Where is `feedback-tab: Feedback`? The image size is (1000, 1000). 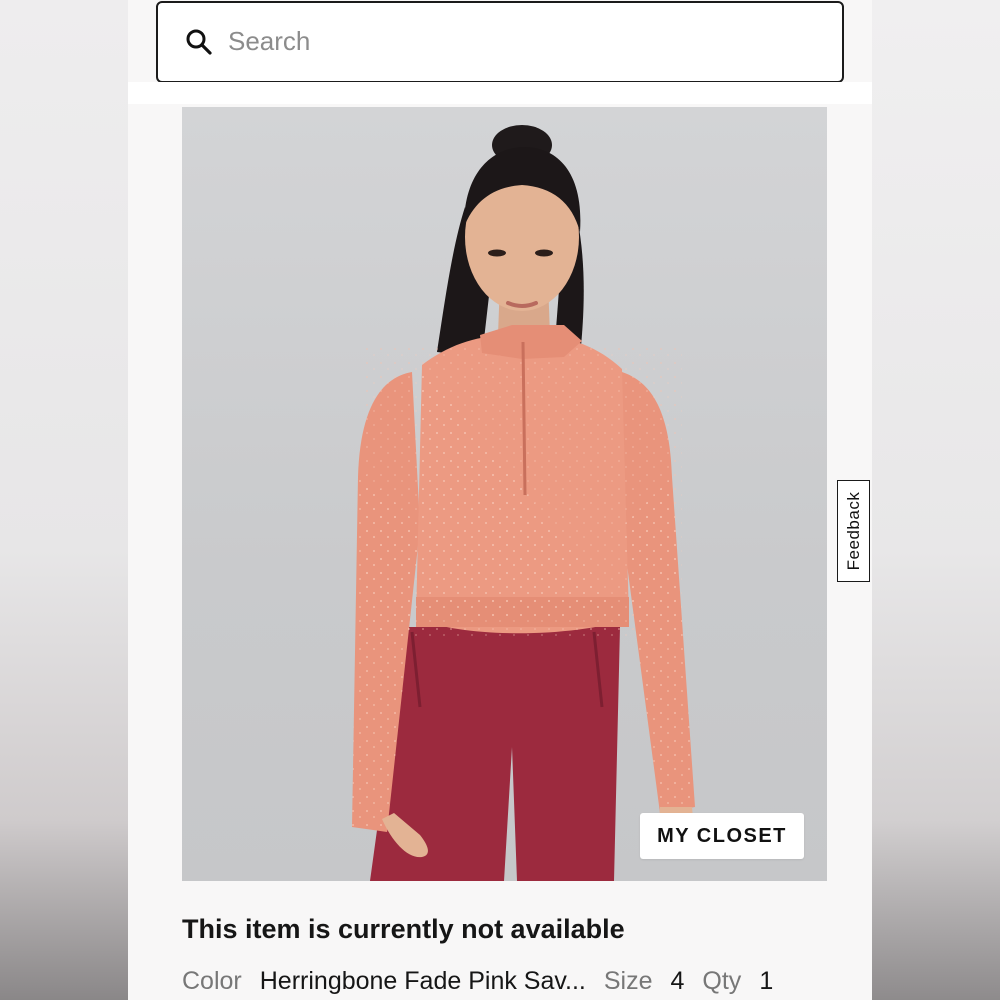 feedback-tab: Feedback is located at coordinates (853, 531).